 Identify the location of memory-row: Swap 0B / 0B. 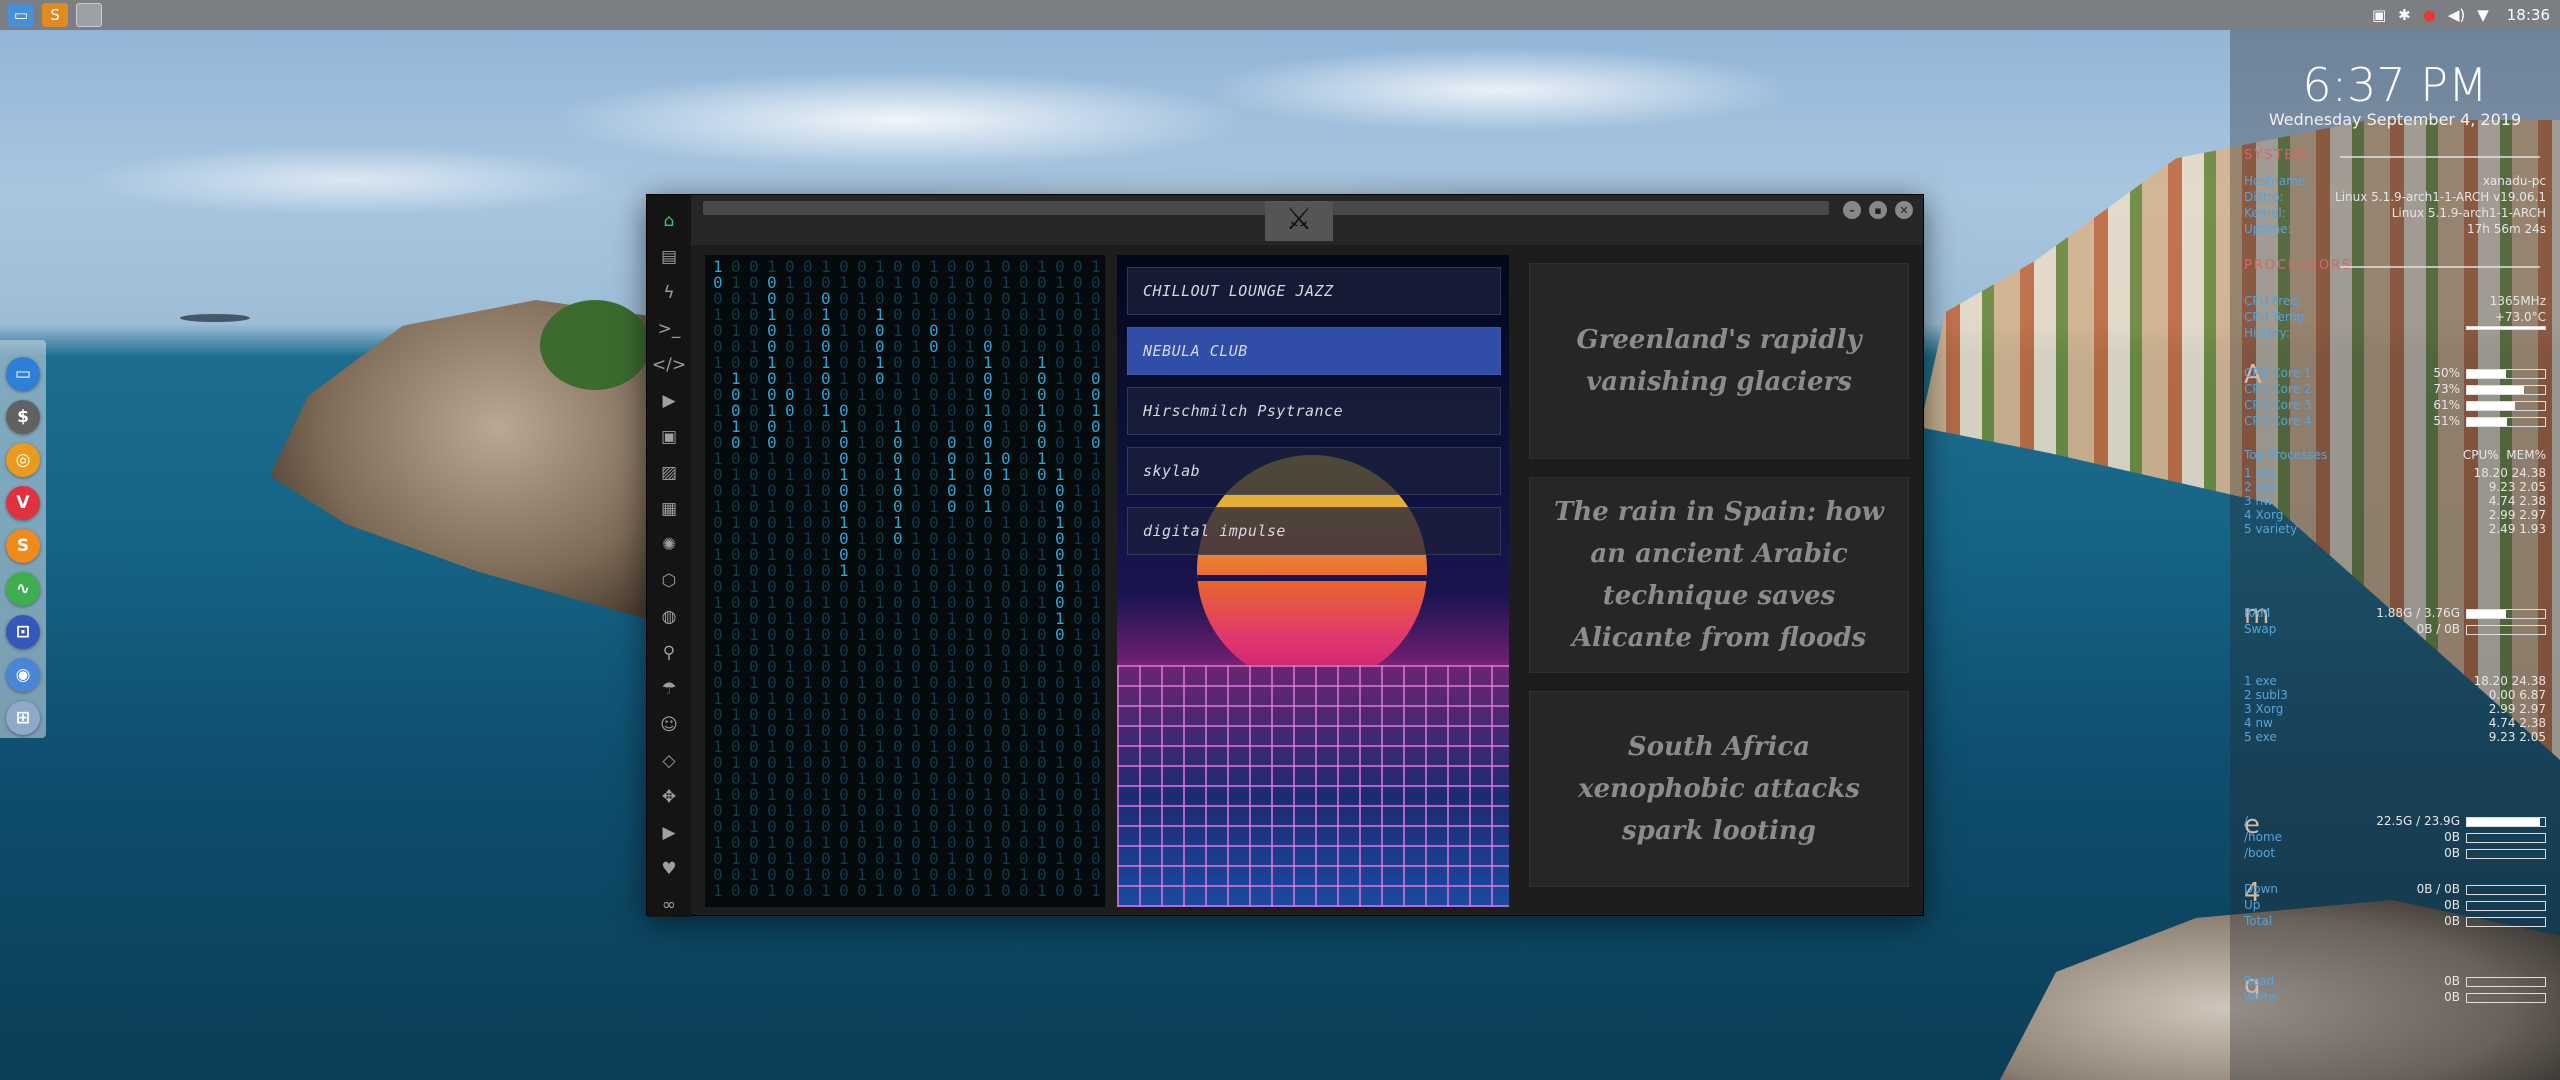
(2395, 629).